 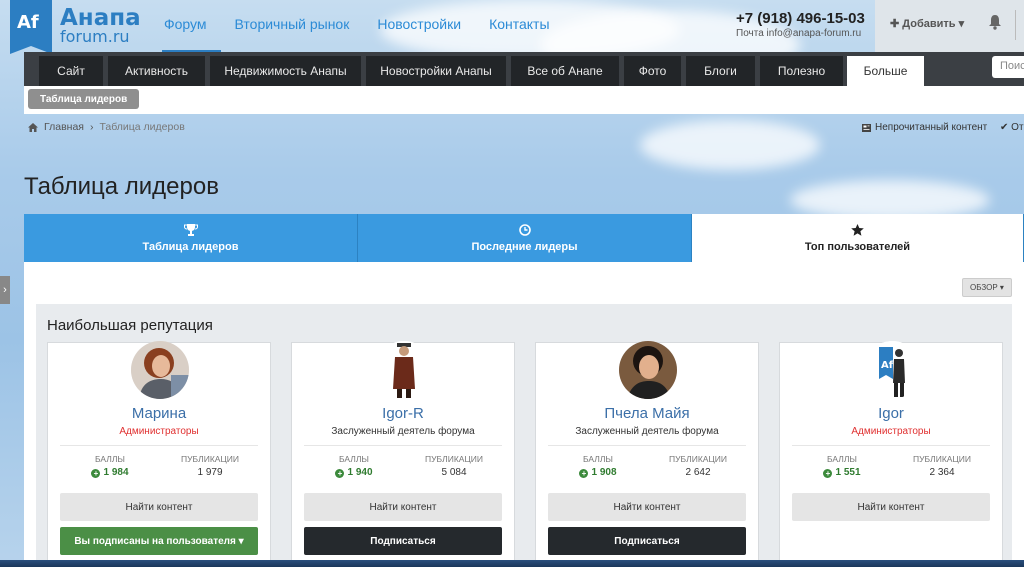 What do you see at coordinates (159, 413) in the screenshot?
I see `user-name: Марина` at bounding box center [159, 413].